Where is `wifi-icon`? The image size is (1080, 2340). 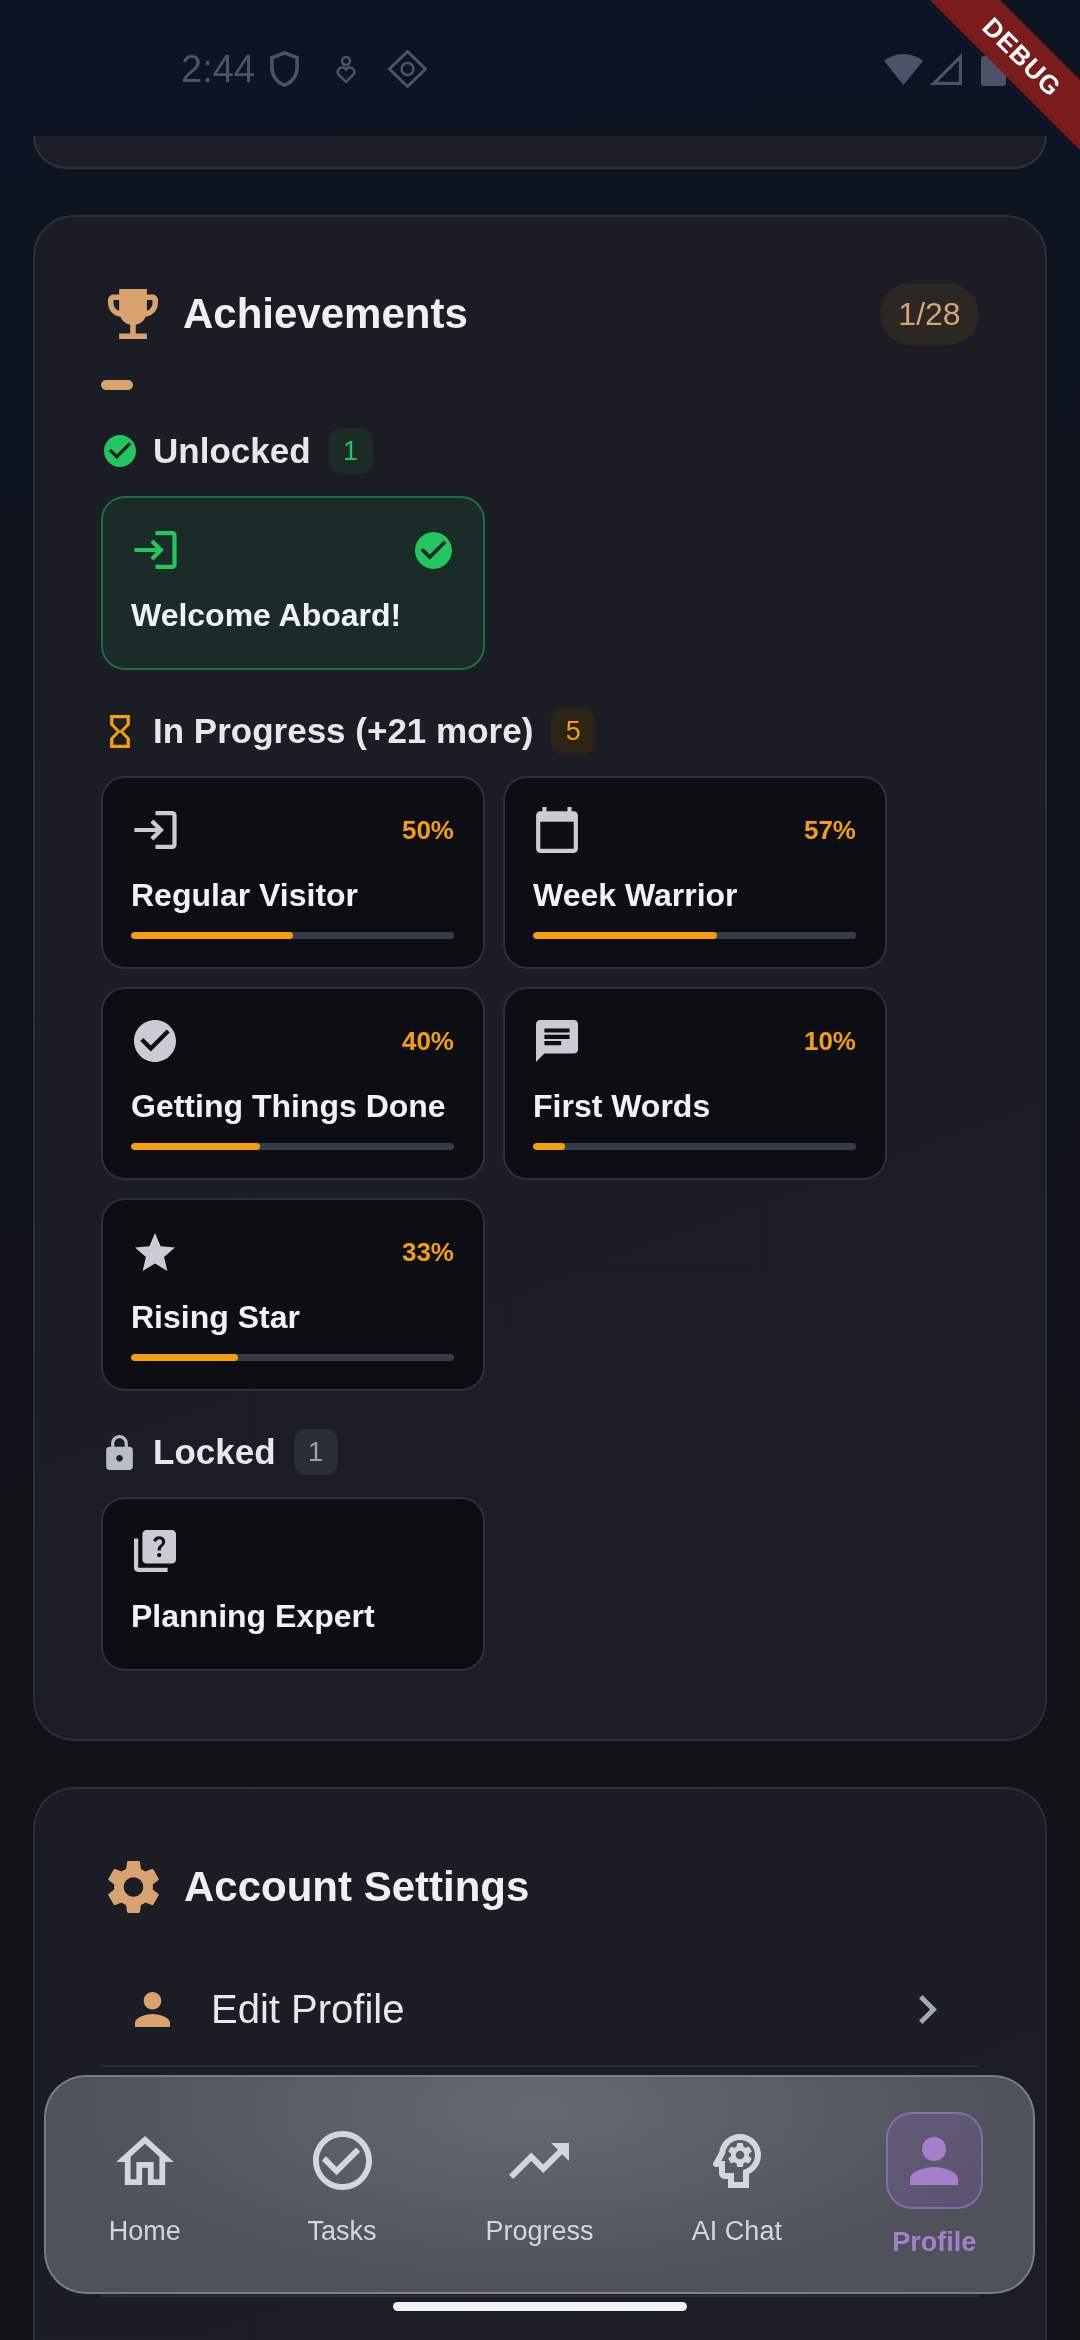
wifi-icon is located at coordinates (903, 69).